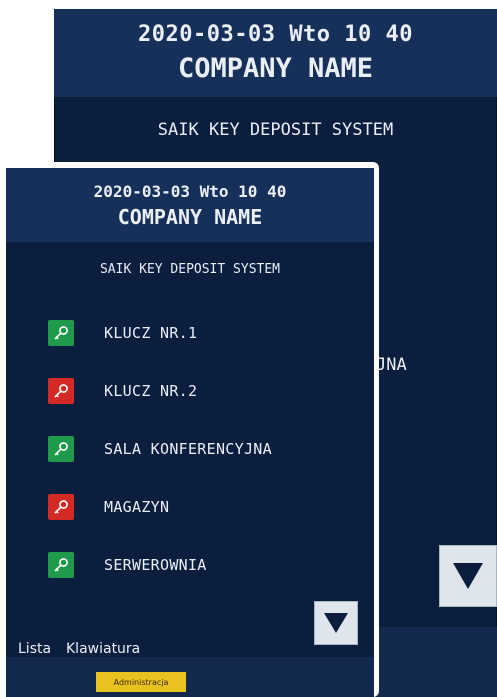 Image resolution: width=497 pixels, height=697 pixels. I want to click on header: 2020-03-03 Wto 10 40 COMPANY NAME, so click(190, 205).